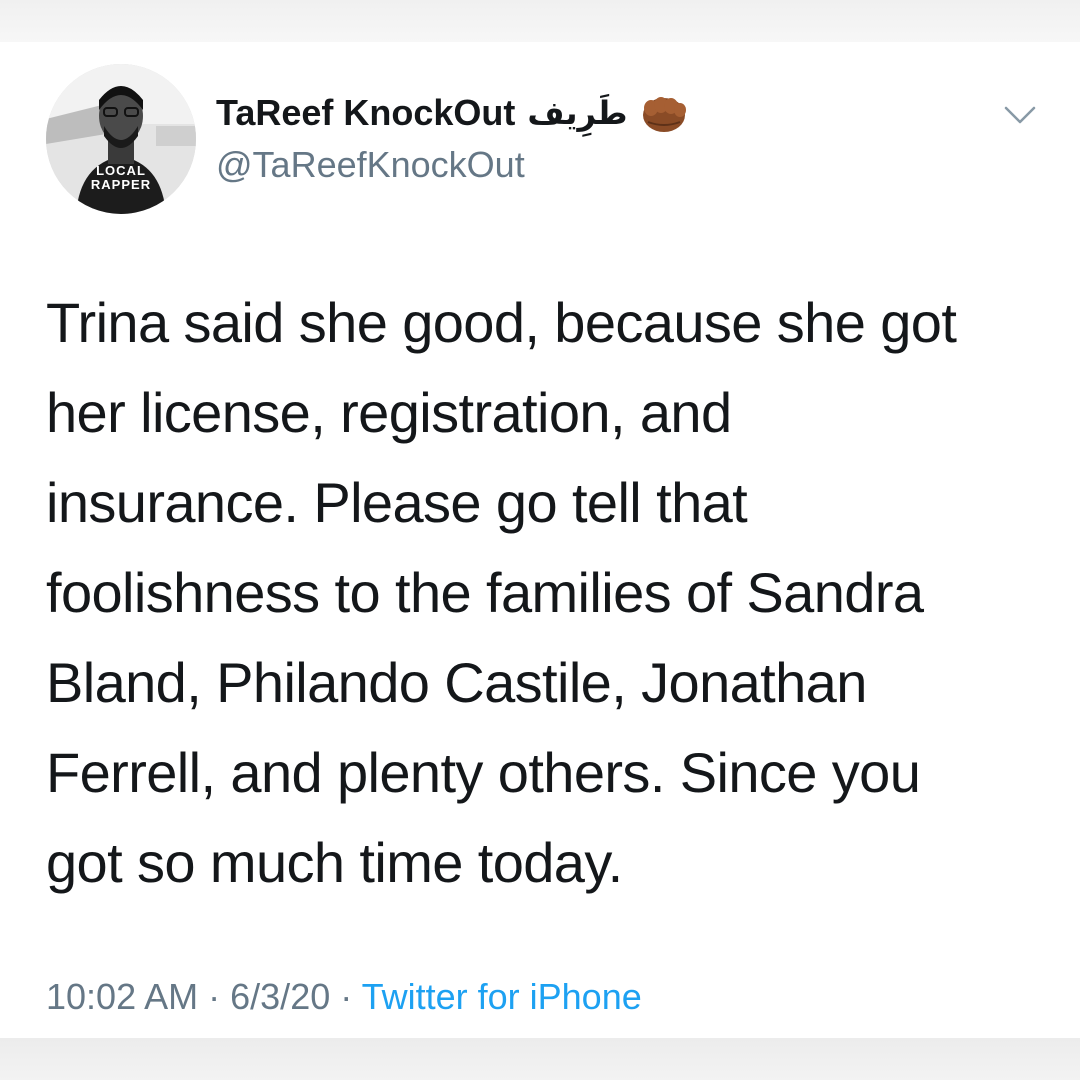 The height and width of the screenshot is (1080, 1080). Describe the element at coordinates (122, 996) in the screenshot. I see `tweet-time: 10:02 AM` at that location.